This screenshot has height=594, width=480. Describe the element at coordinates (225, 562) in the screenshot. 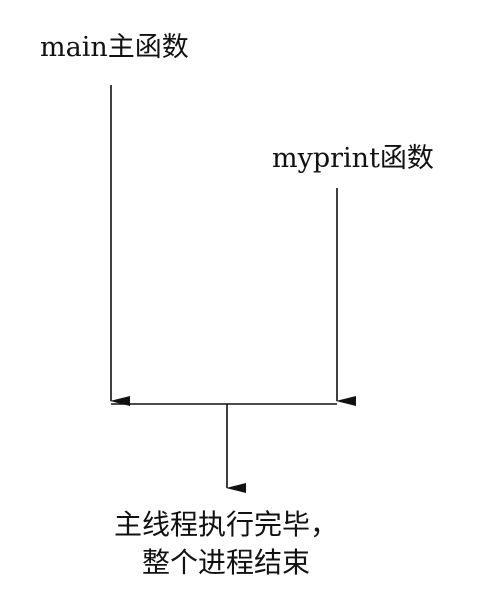

I see `process-end-line2: 整个进程结束` at that location.